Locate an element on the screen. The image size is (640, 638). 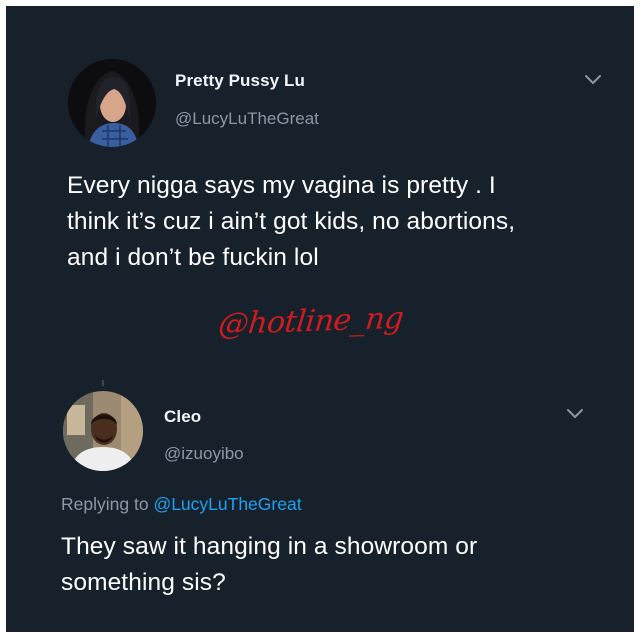
thread-connector is located at coordinates (103, 383).